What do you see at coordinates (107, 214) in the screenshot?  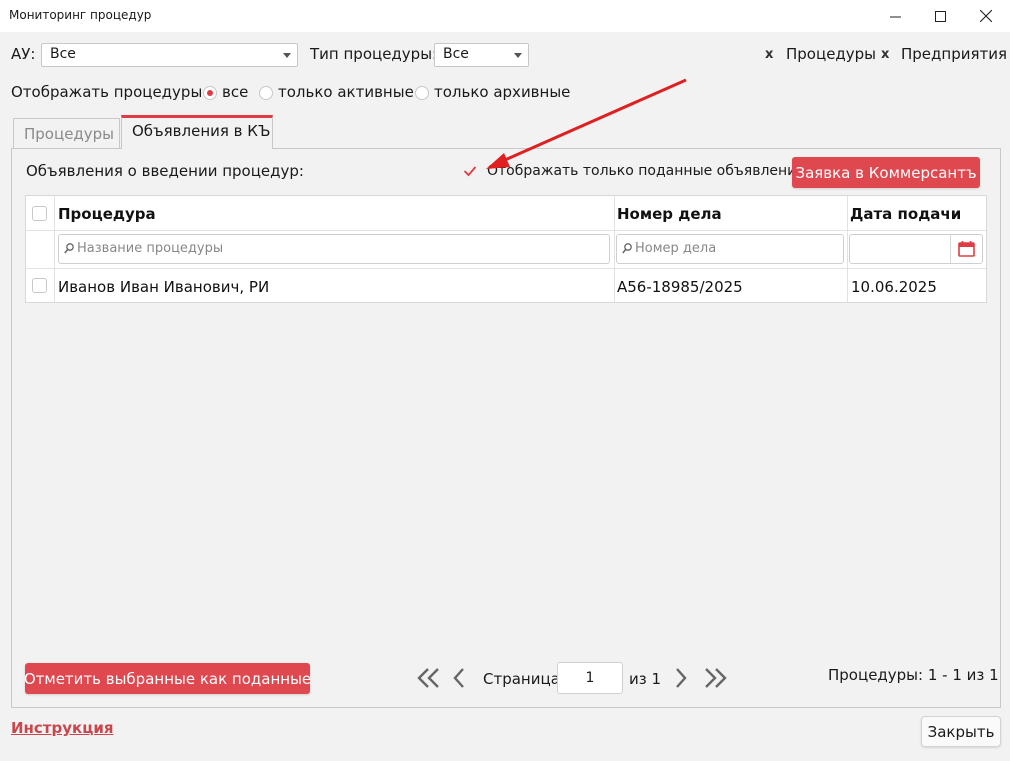 I see `column-header-procedure: Процедура` at bounding box center [107, 214].